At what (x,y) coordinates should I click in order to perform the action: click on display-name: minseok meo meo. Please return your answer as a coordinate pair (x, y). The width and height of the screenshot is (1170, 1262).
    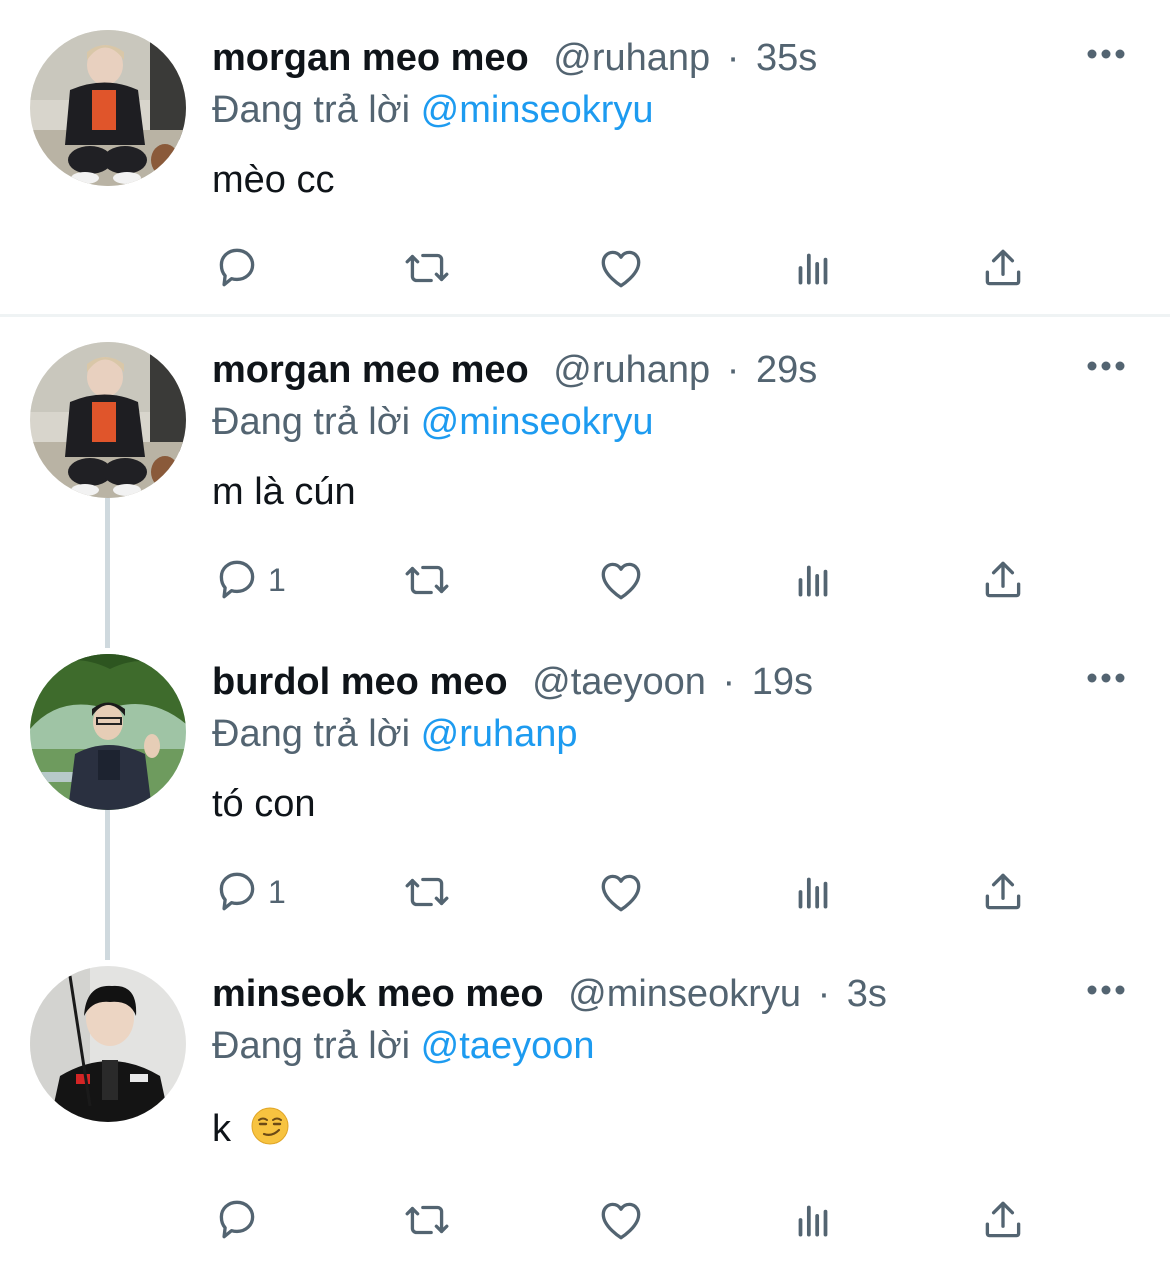
    Looking at the image, I should click on (378, 994).